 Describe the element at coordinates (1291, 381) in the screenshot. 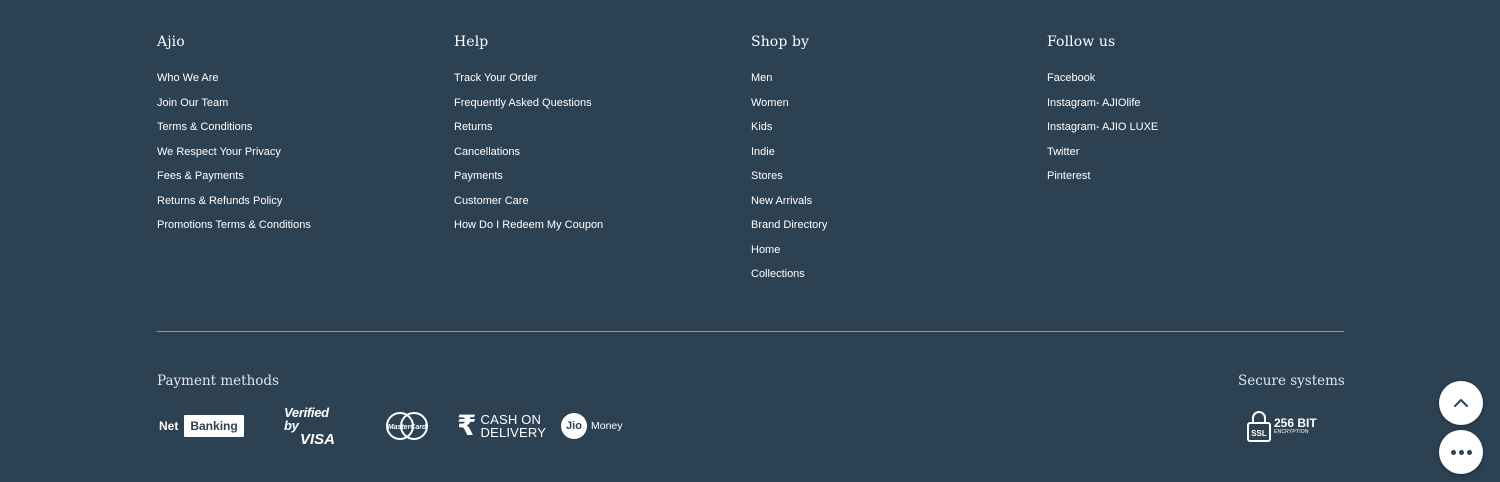

I see `secure-systems-title: Secure systems` at that location.